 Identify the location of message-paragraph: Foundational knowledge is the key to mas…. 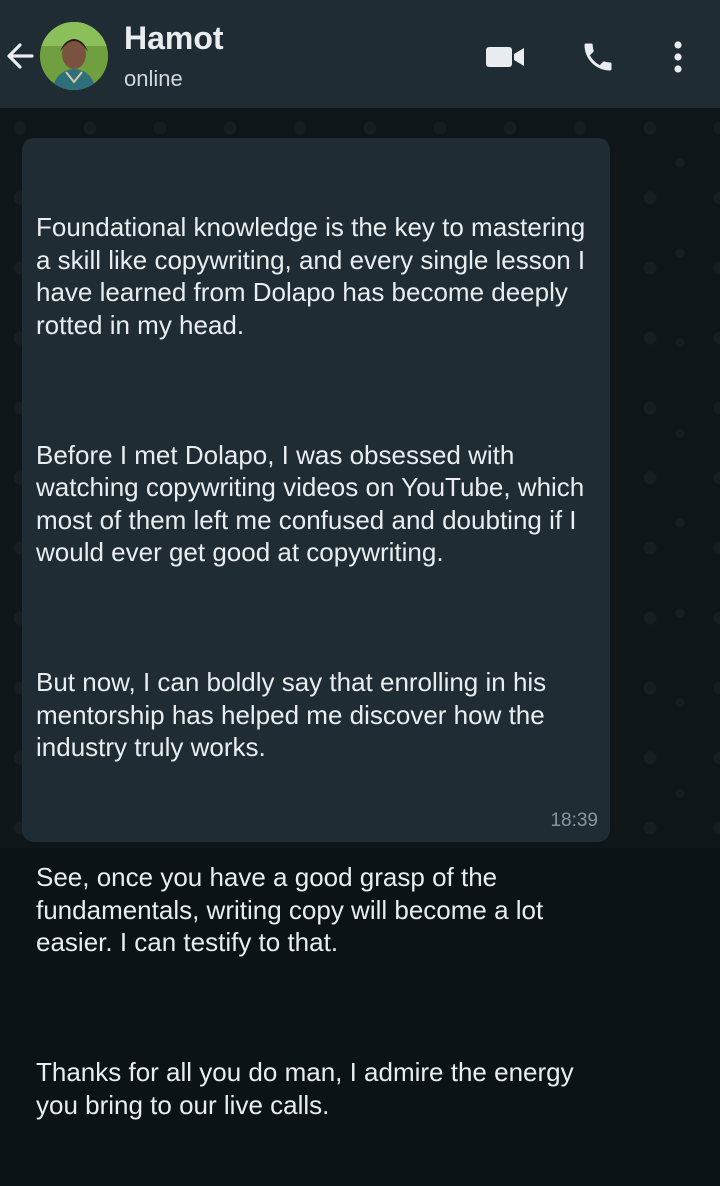
(314, 276).